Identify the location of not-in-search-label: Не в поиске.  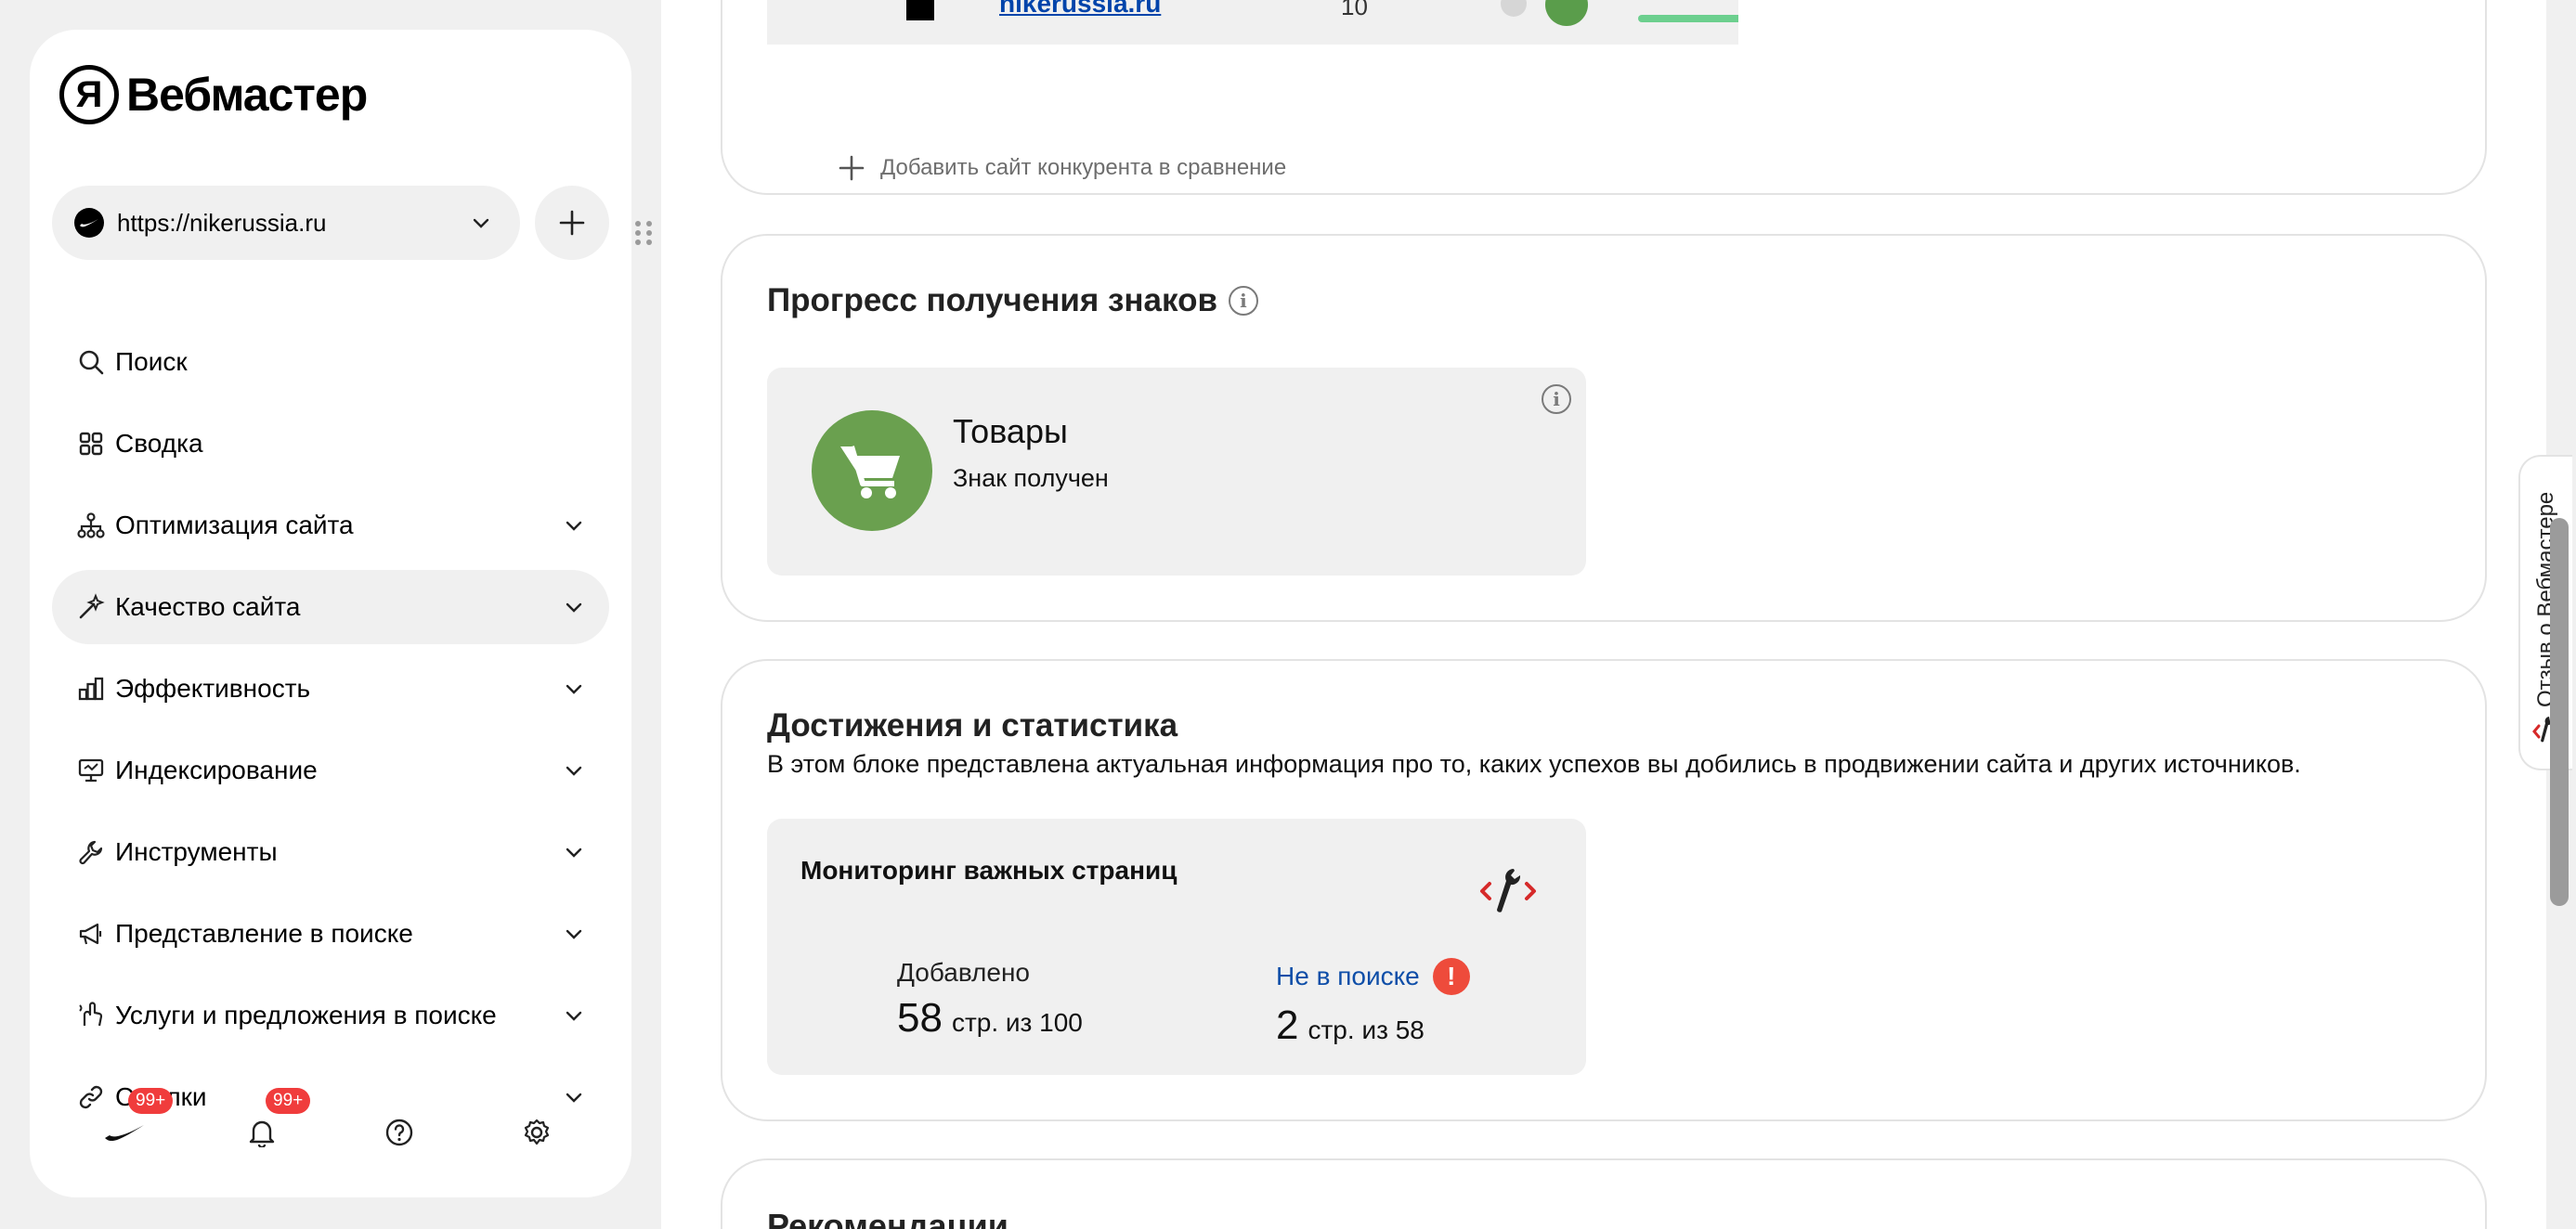
(1348, 976).